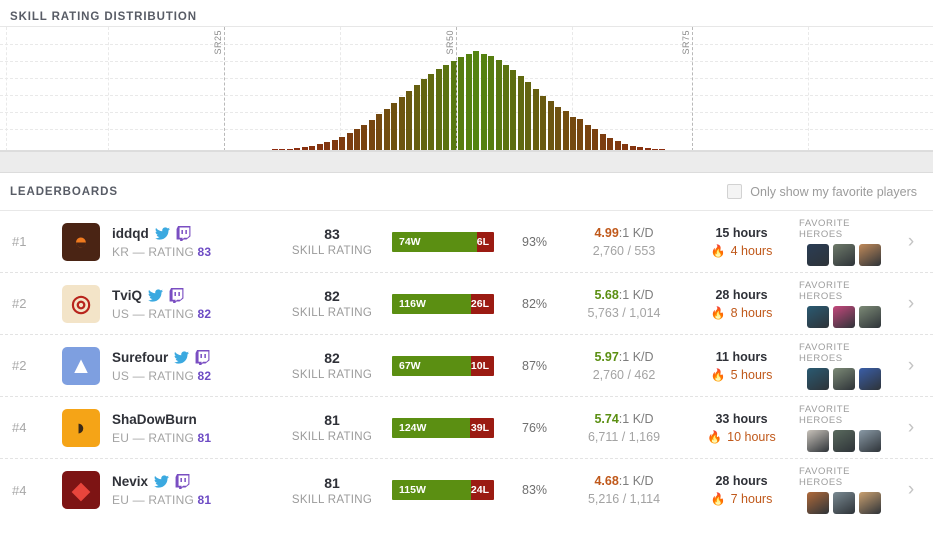 The width and height of the screenshot is (933, 533). I want to click on skill-rating-cell: 83 SKILL RATING, so click(332, 241).